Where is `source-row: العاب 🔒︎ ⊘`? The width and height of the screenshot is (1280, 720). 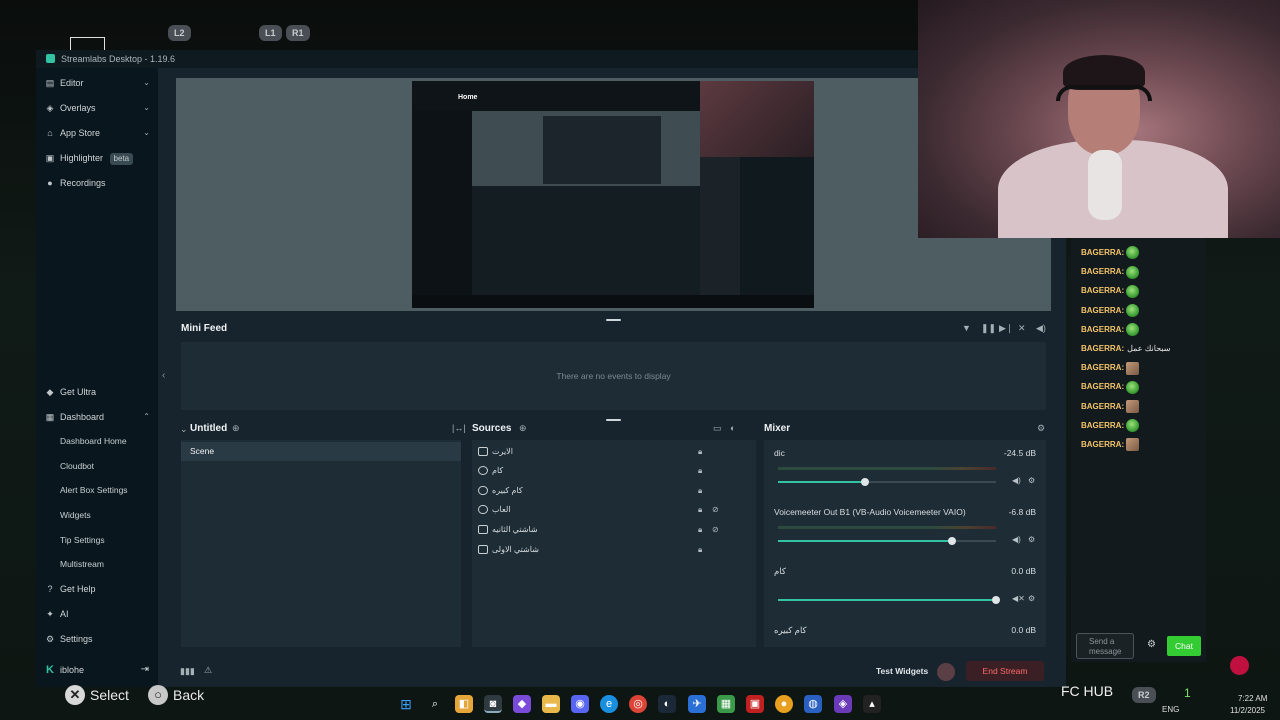 source-row: العاب 🔒︎ ⊘ is located at coordinates (597, 509).